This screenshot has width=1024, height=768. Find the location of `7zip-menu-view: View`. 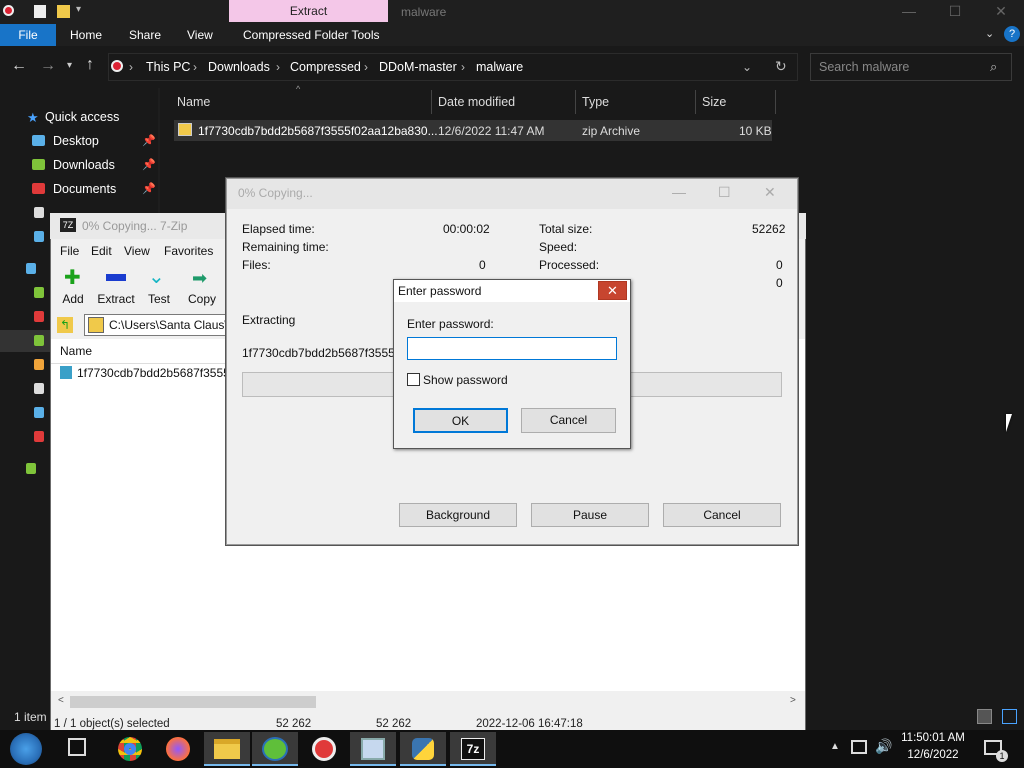

7zip-menu-view: View is located at coordinates (137, 251).